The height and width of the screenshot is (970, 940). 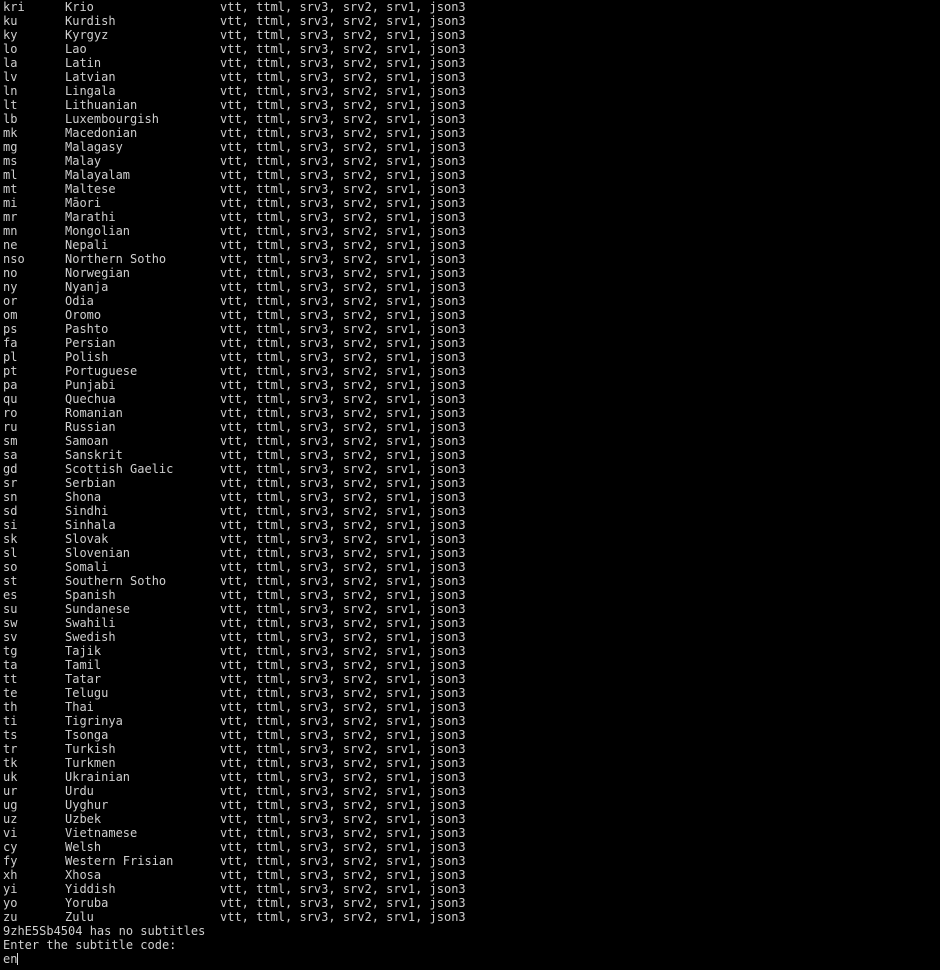 I want to click on language-name: Slovak, so click(x=87, y=539).